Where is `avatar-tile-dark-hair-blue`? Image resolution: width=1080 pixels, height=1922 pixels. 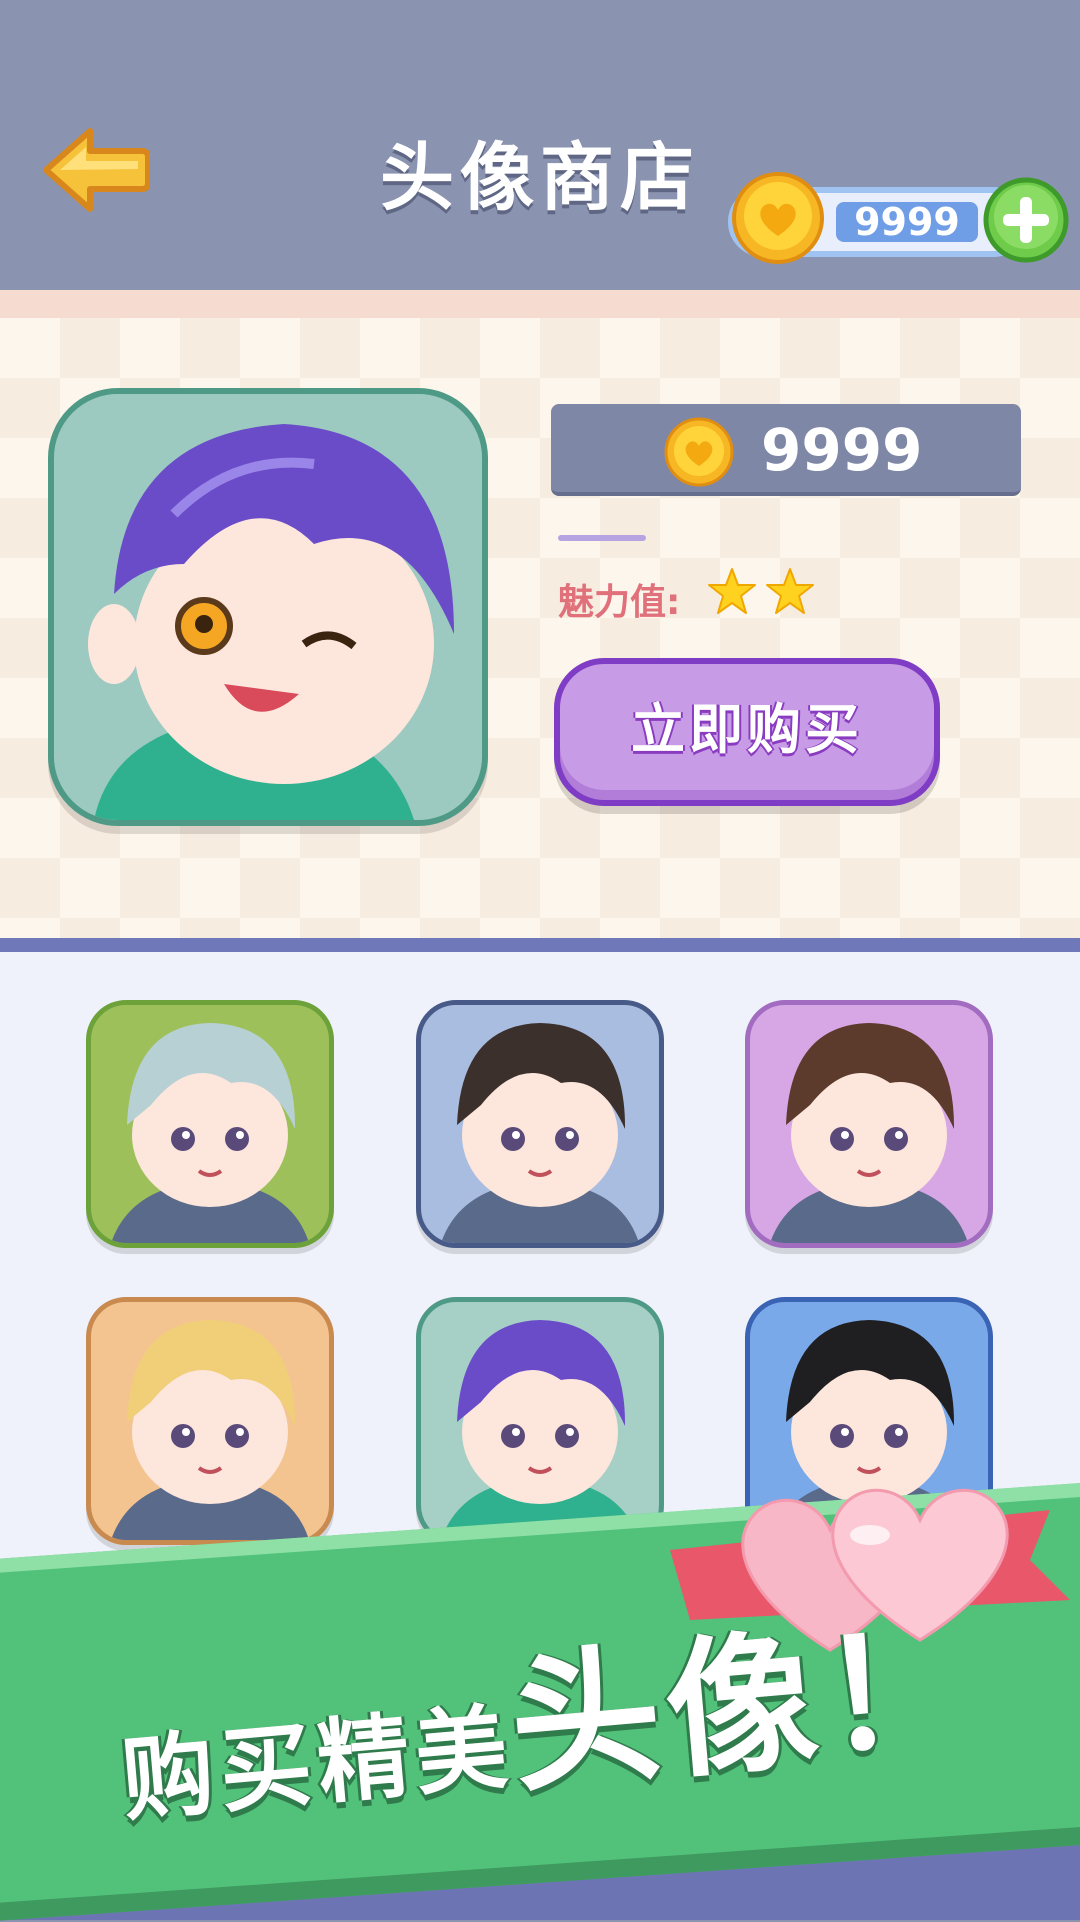 avatar-tile-dark-hair-blue is located at coordinates (540, 1124).